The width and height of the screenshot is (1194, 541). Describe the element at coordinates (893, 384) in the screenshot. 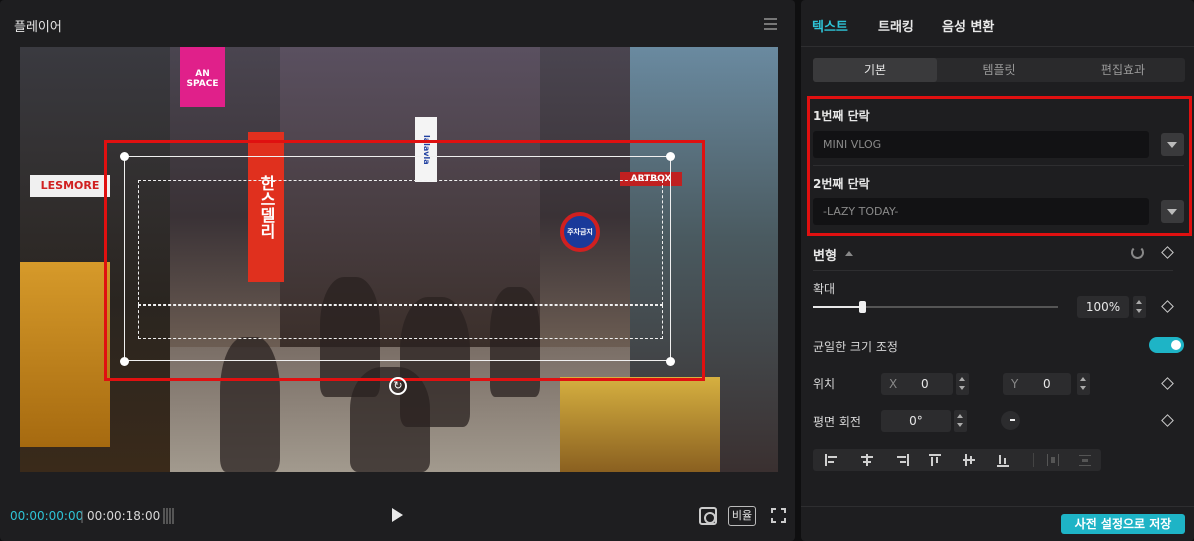

I see `axis-x-label: X` at that location.